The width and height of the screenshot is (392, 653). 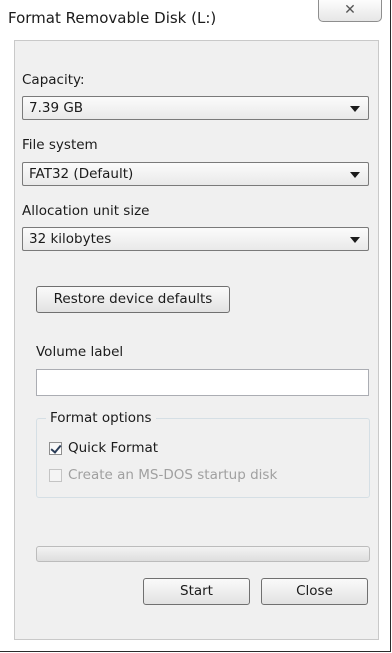 I want to click on window-close-button: ✕, so click(x=350, y=11).